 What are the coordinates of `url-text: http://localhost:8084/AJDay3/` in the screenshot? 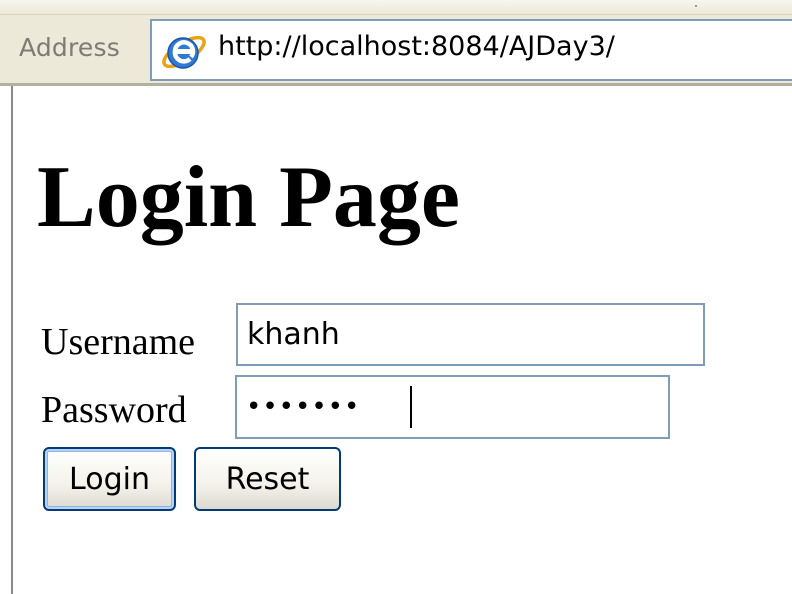 It's located at (416, 46).